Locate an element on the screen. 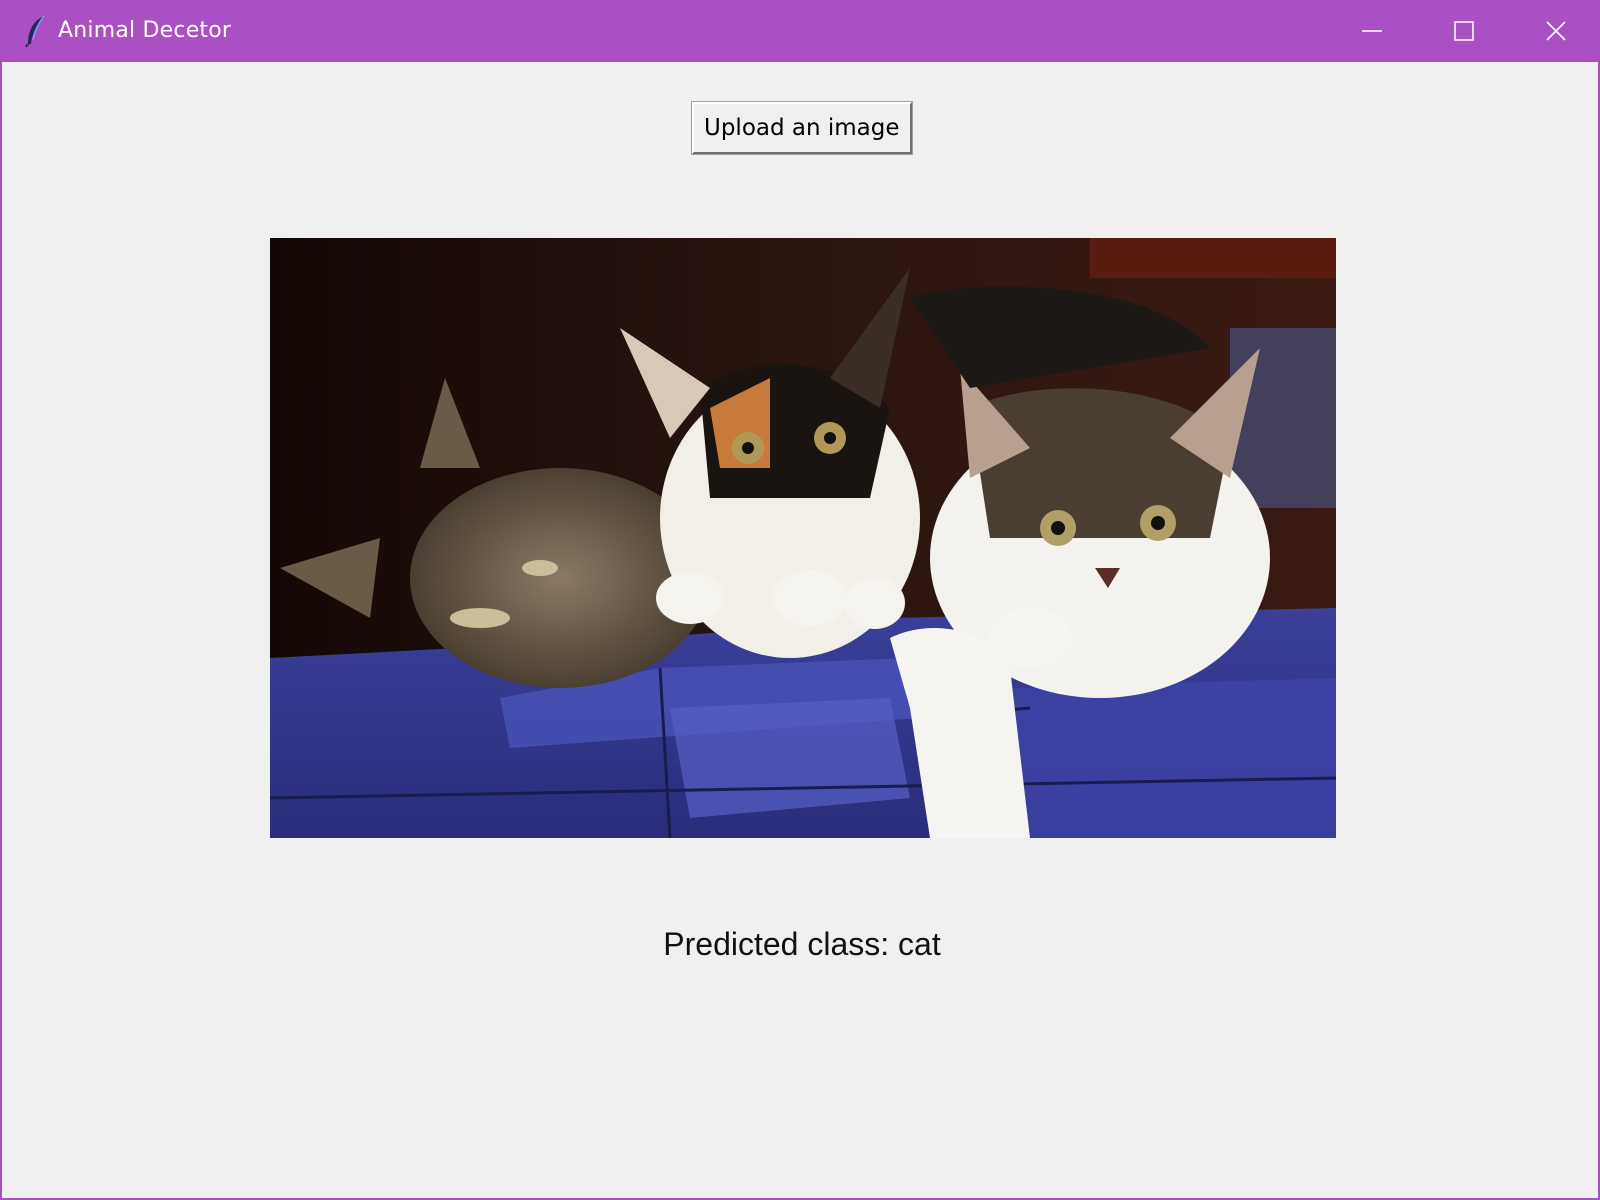  maximize-button is located at coordinates (1464, 31).